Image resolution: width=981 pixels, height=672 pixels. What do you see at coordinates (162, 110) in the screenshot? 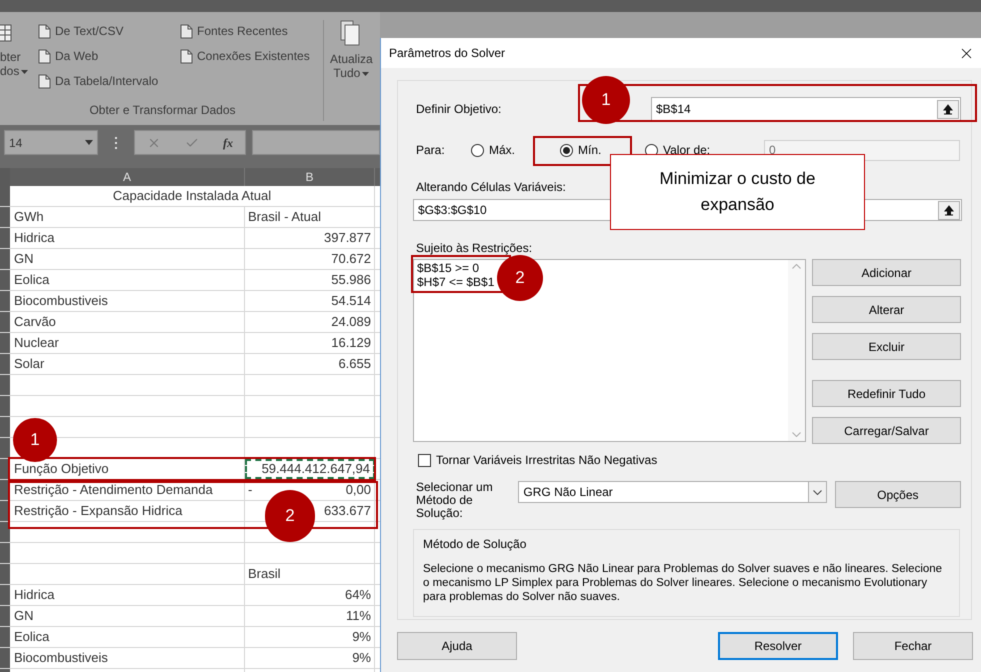
I see `group-label: Obter e Transformar Dados` at bounding box center [162, 110].